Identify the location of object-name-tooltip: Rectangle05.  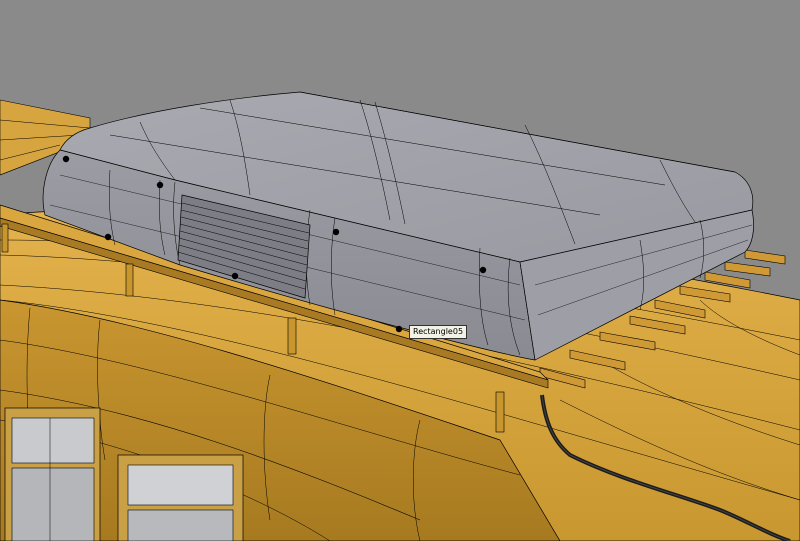
(438, 332).